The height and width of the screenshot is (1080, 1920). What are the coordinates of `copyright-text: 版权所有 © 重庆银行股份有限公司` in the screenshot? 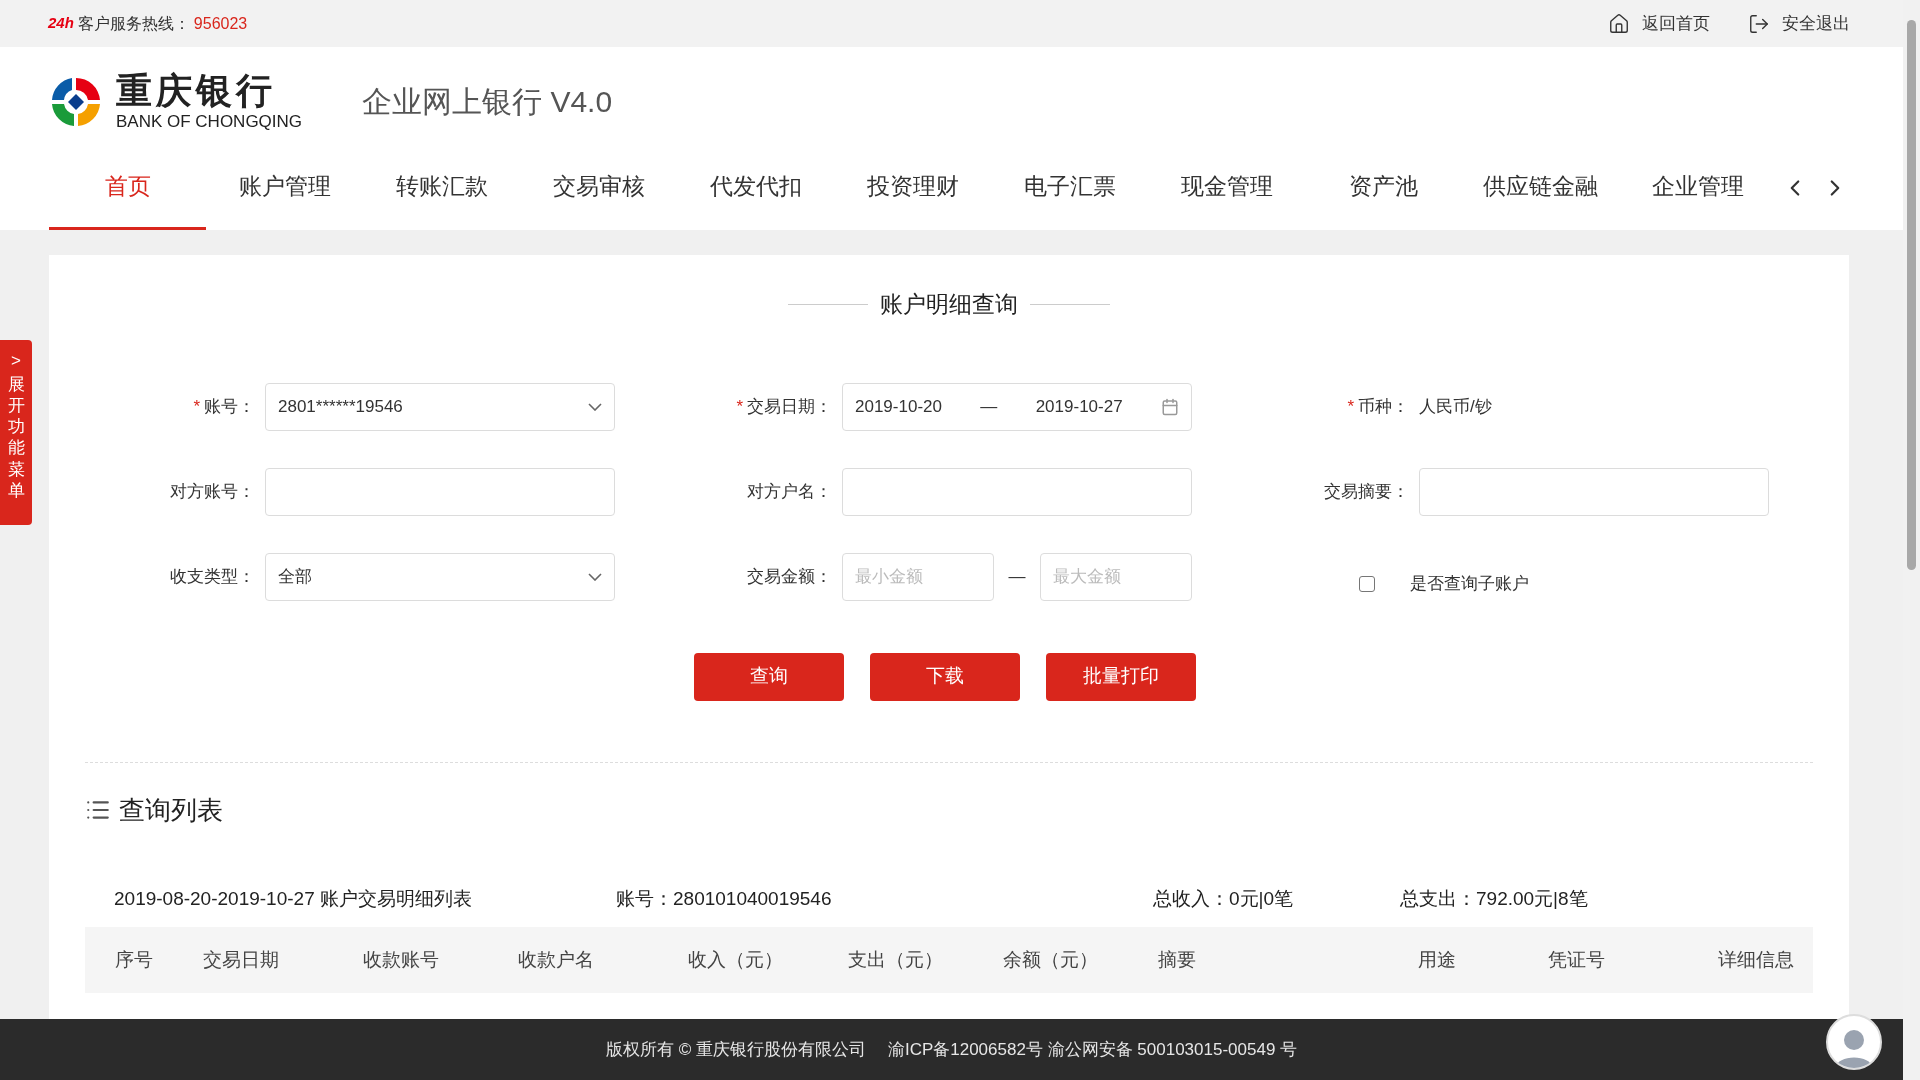 It's located at (735, 1049).